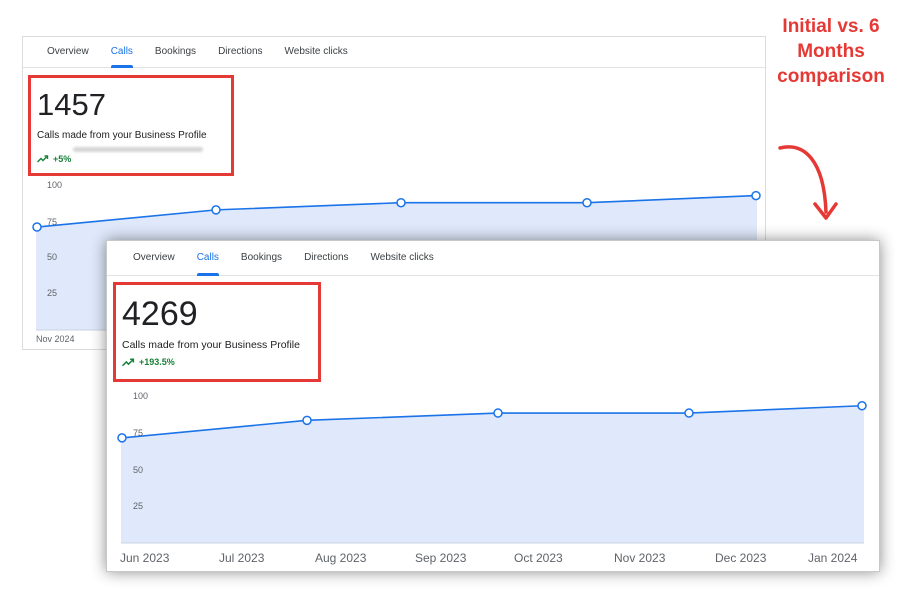 This screenshot has width=900, height=600. Describe the element at coordinates (808, 182) in the screenshot. I see `curved-arrow-icon` at that location.